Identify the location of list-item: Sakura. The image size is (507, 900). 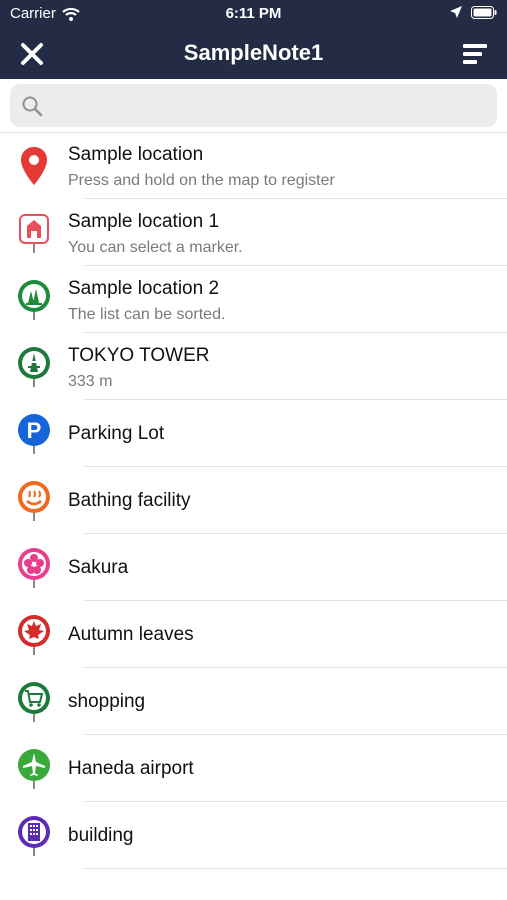
(253, 567).